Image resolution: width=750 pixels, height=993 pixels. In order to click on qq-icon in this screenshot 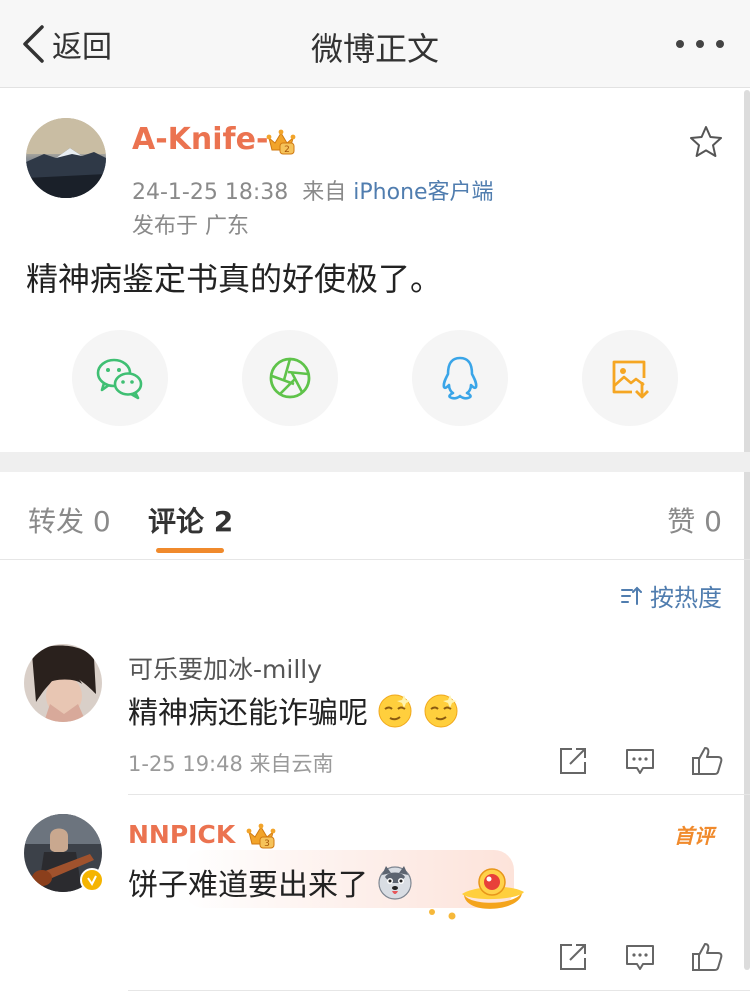, I will do `click(460, 378)`.